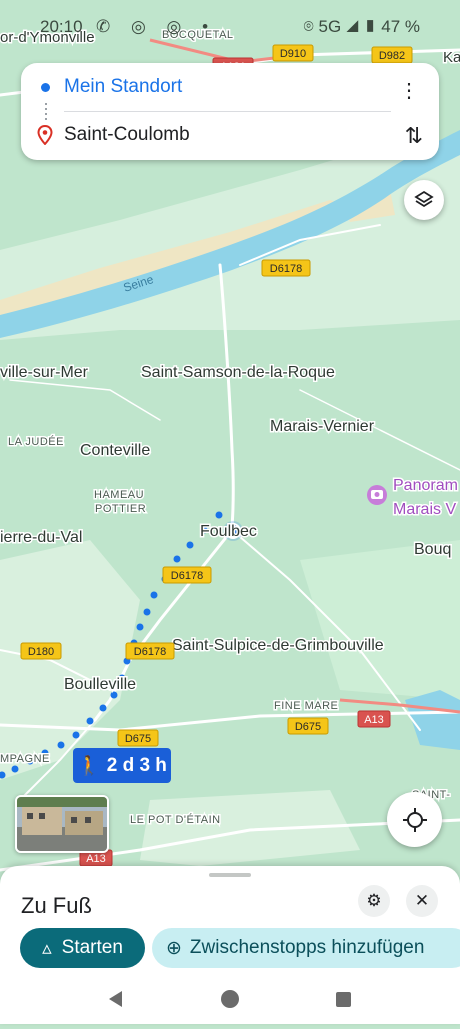  I want to click on divider, so click(227, 111).